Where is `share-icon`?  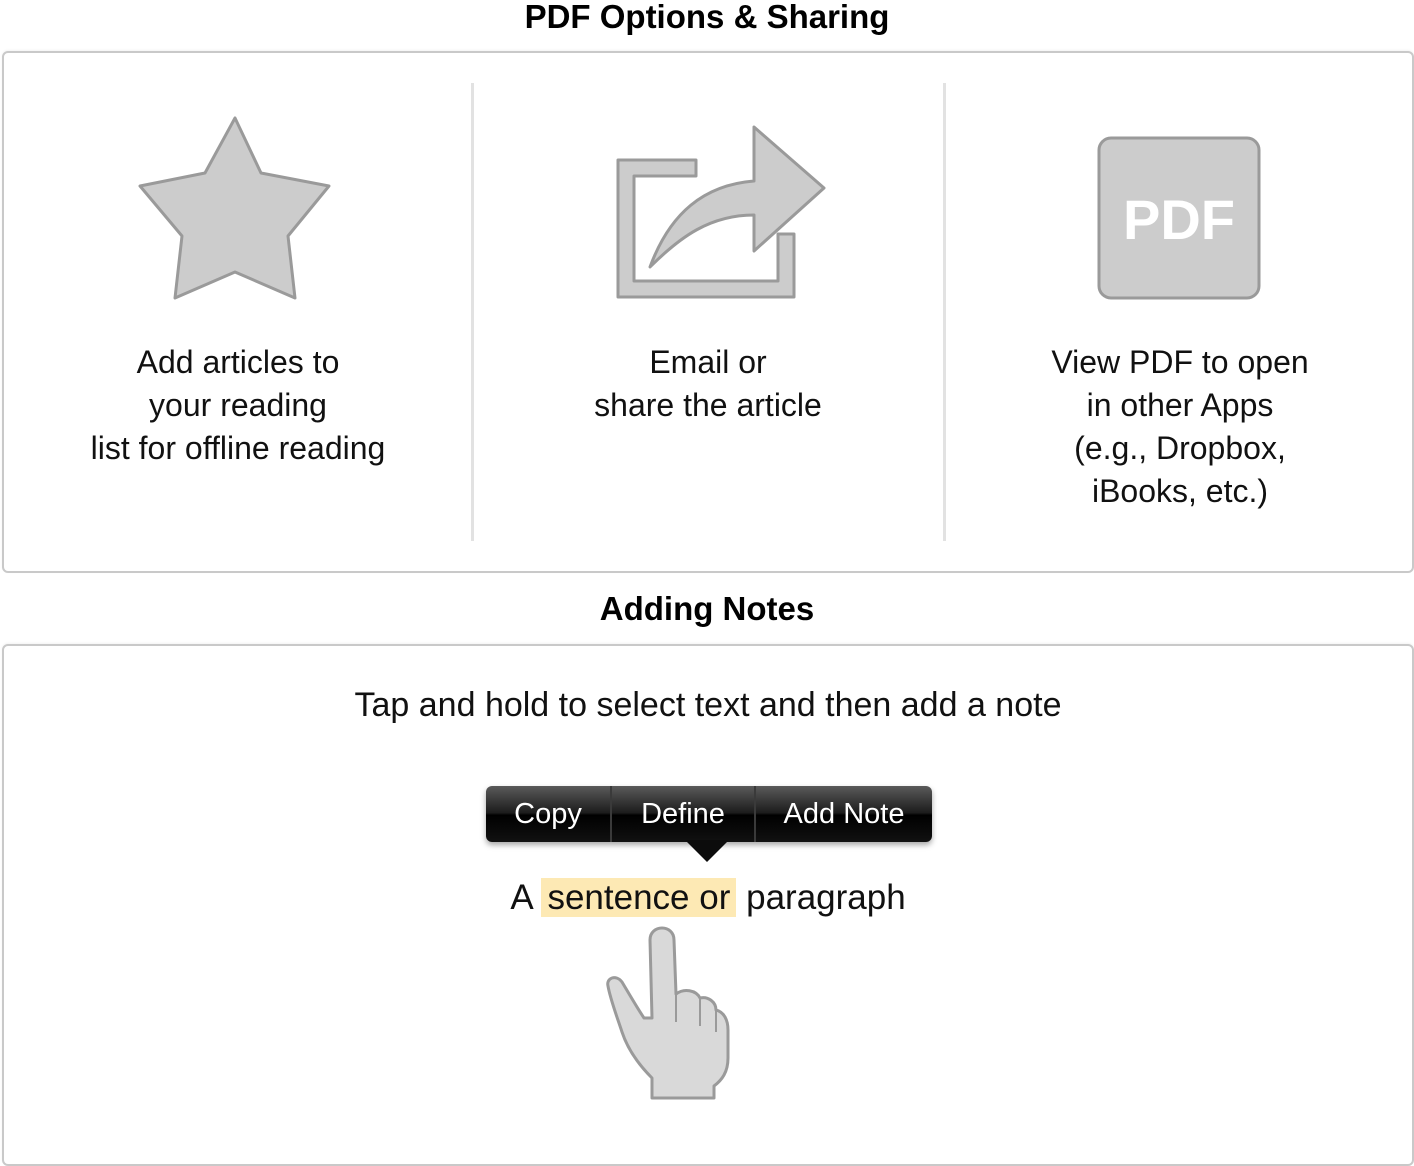 share-icon is located at coordinates (721, 212).